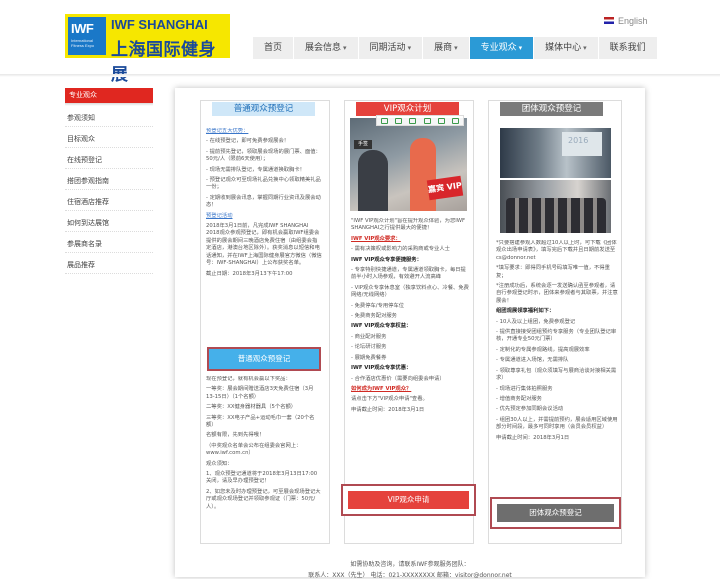  I want to click on header-divider, so click(360, 75).